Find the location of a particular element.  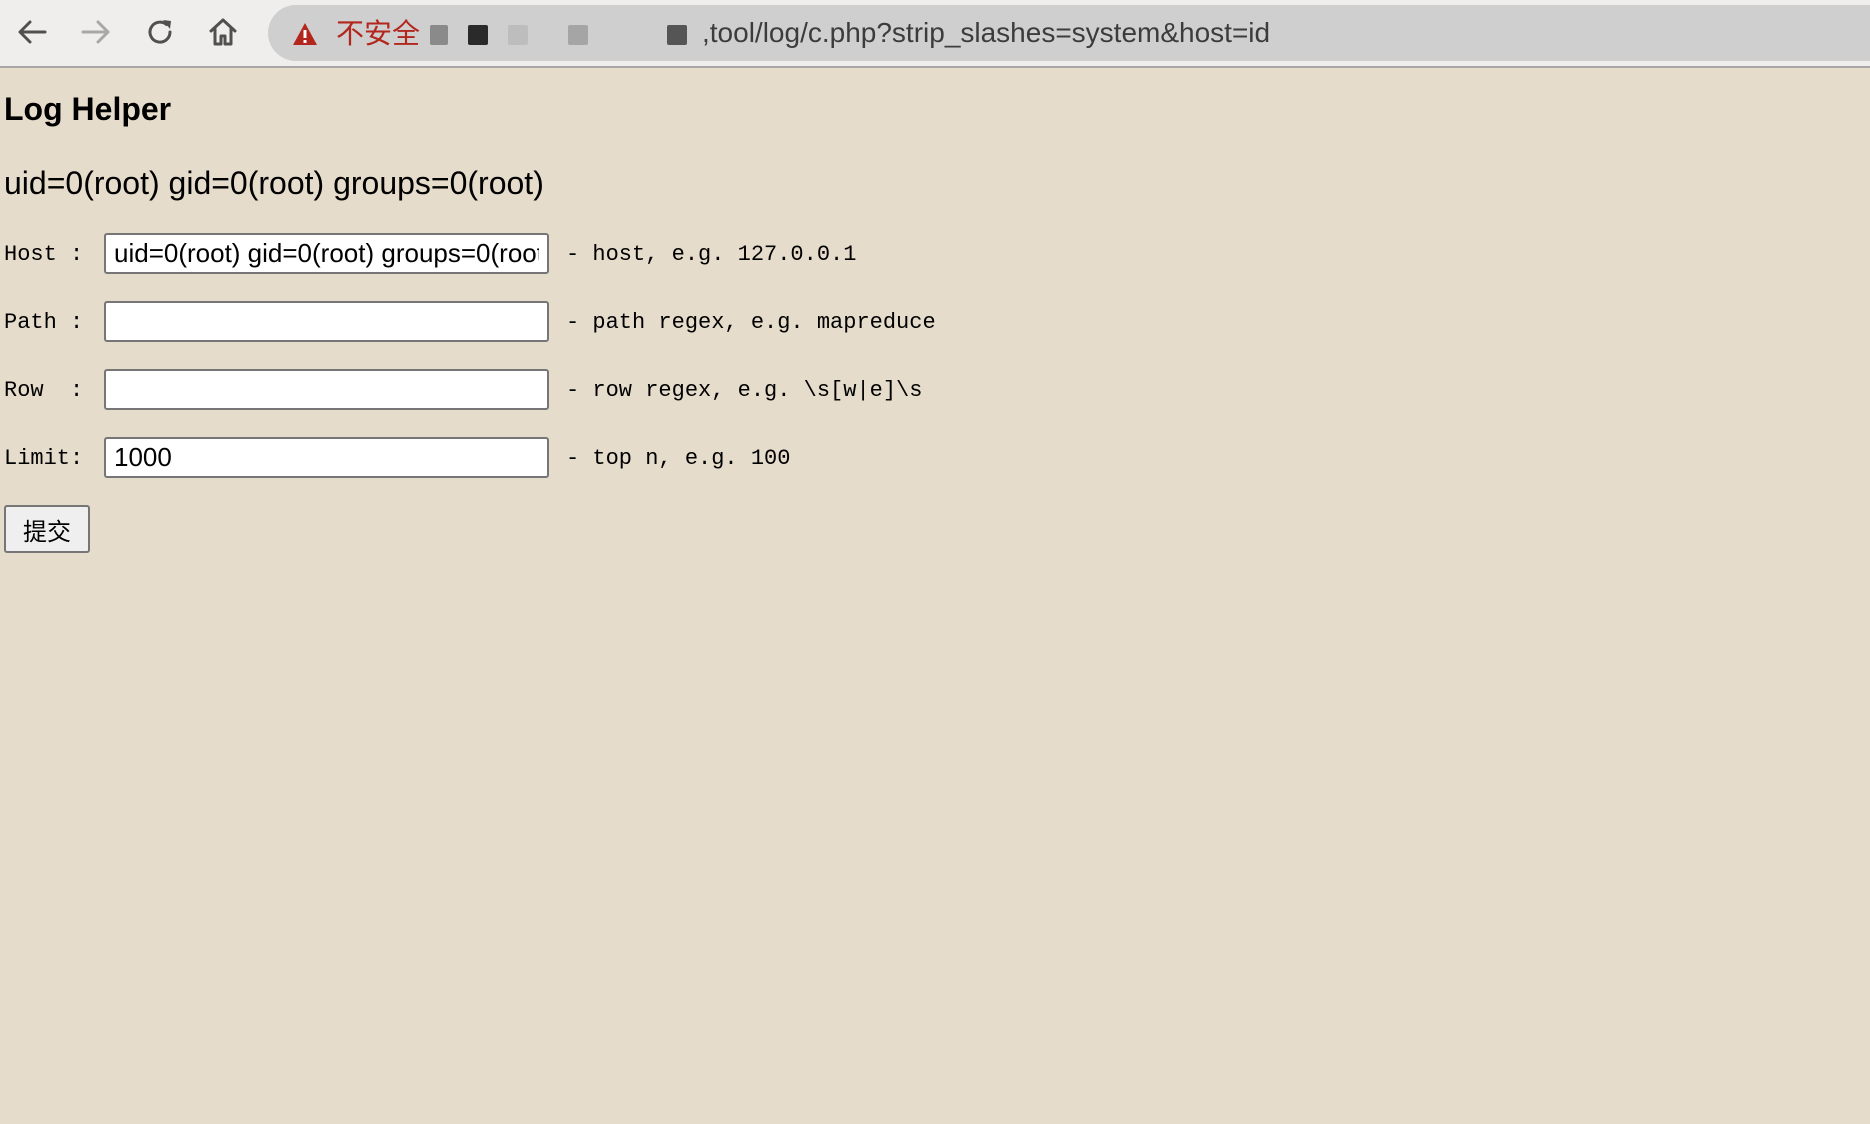

warning-icon is located at coordinates (305, 34).